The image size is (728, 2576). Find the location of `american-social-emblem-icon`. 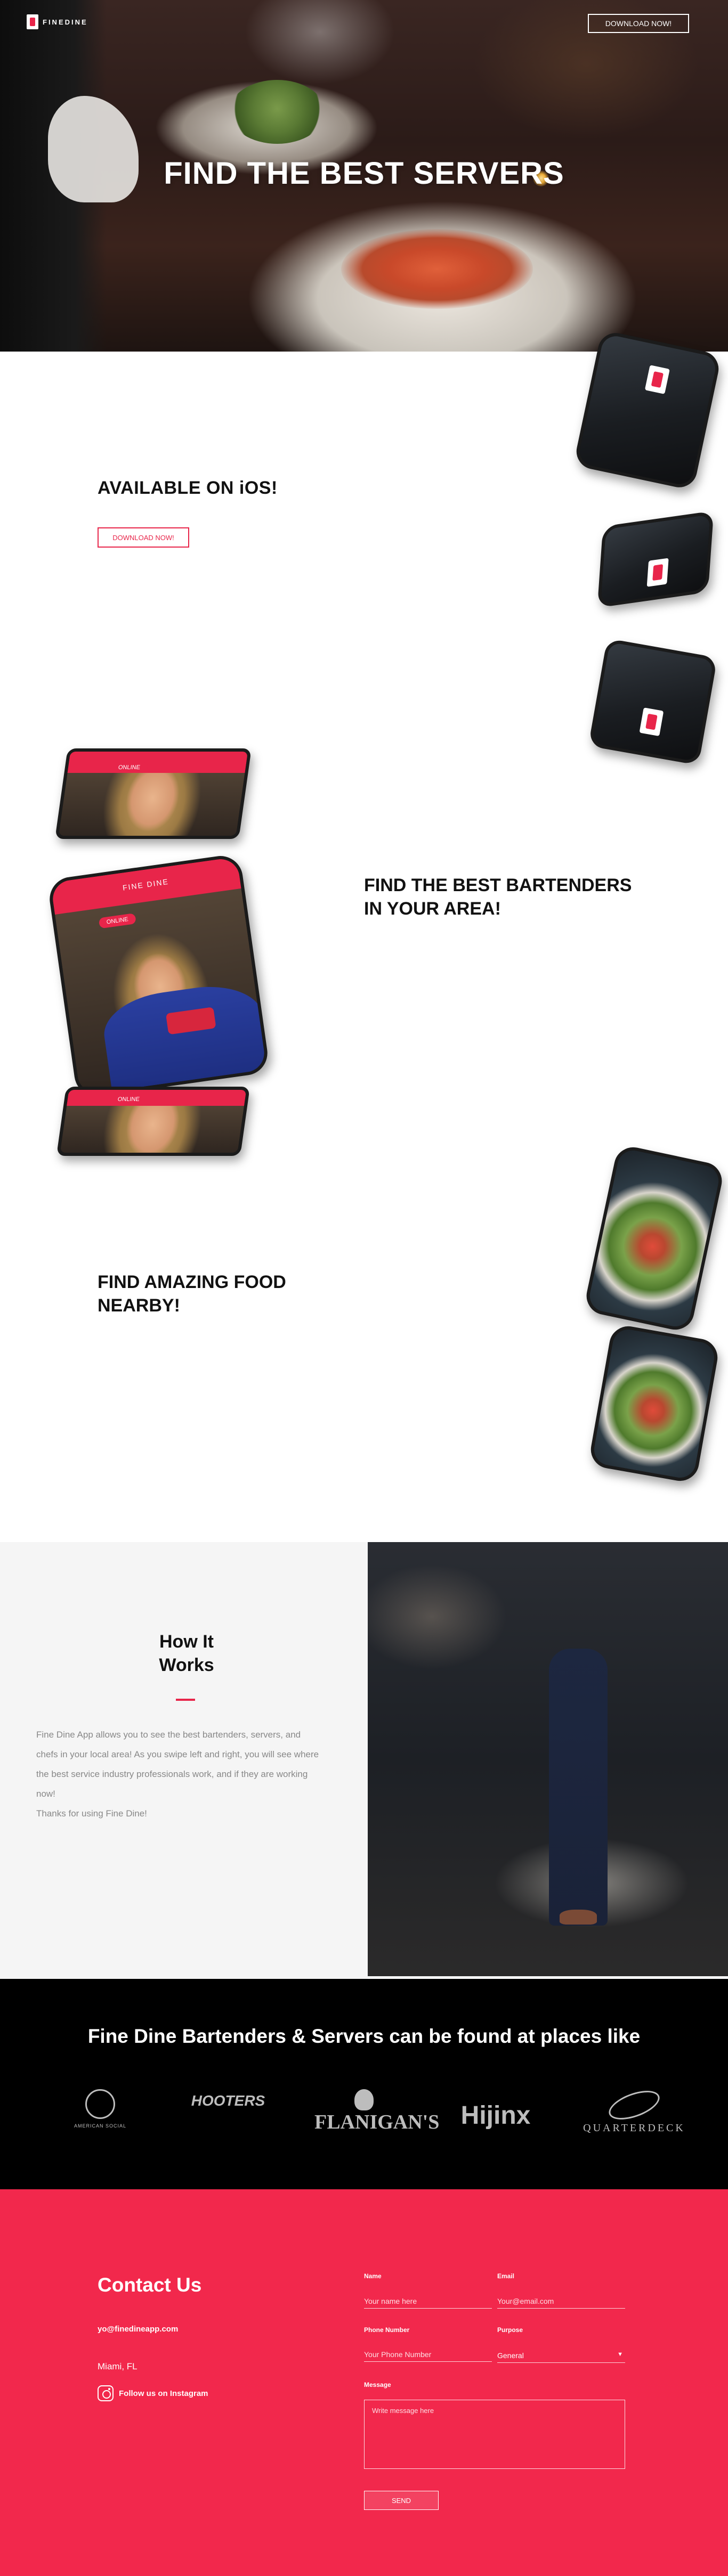

american-social-emblem-icon is located at coordinates (100, 2104).